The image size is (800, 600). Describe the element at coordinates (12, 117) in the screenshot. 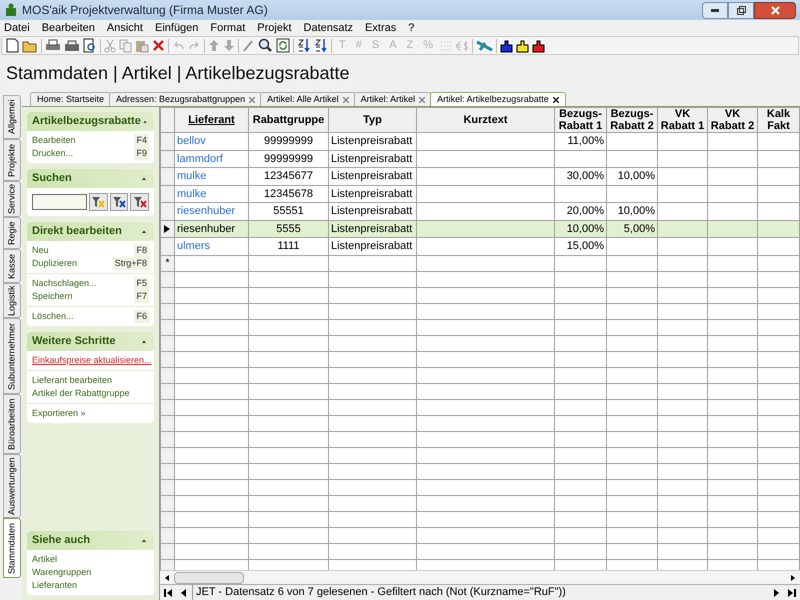

I see `side-tab: Allgemei` at that location.